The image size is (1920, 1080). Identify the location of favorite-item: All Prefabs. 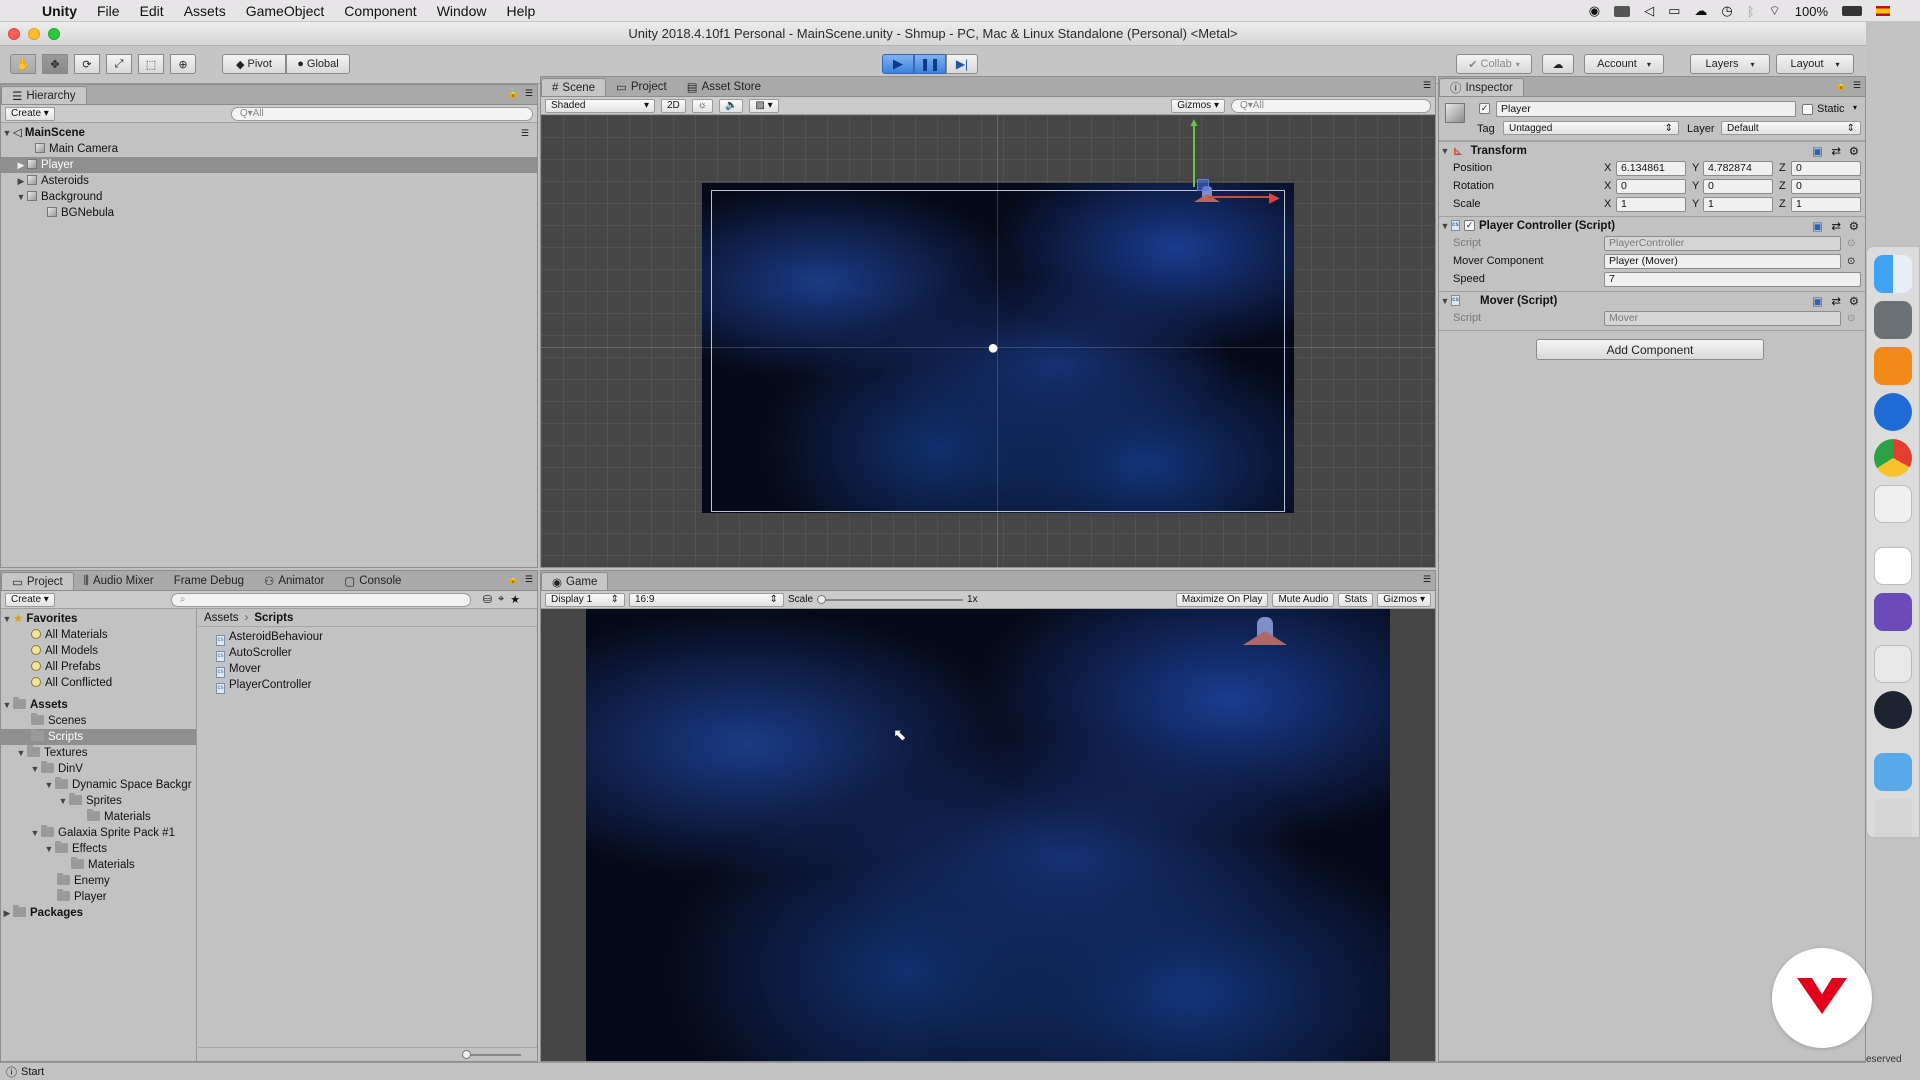
(98, 667).